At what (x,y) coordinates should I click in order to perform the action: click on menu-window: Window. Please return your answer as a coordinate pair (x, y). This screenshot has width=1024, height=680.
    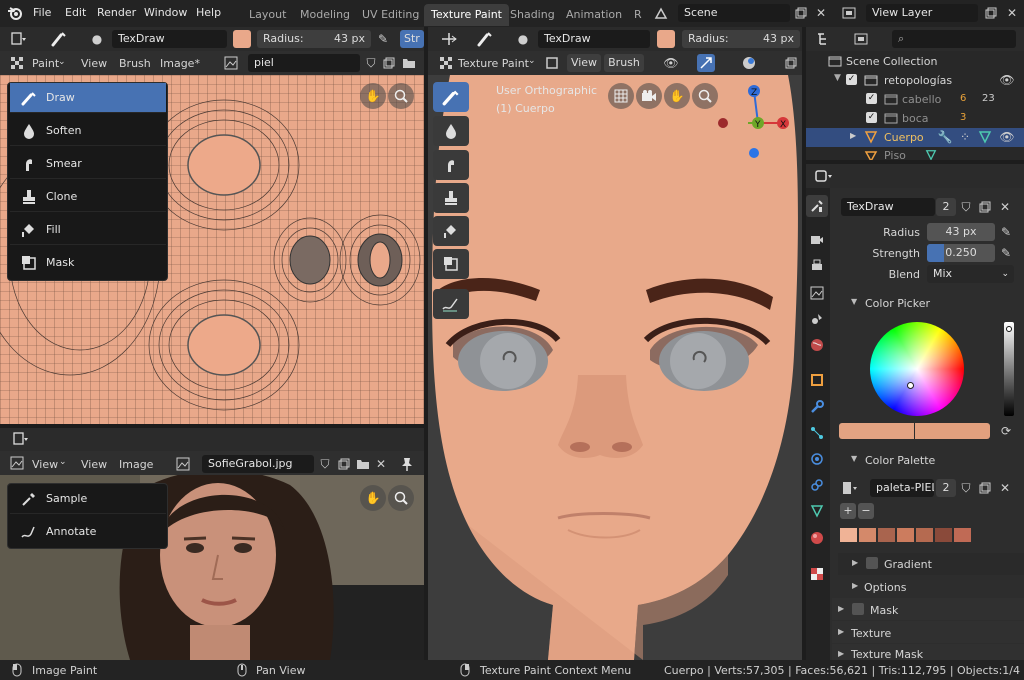
    Looking at the image, I should click on (165, 12).